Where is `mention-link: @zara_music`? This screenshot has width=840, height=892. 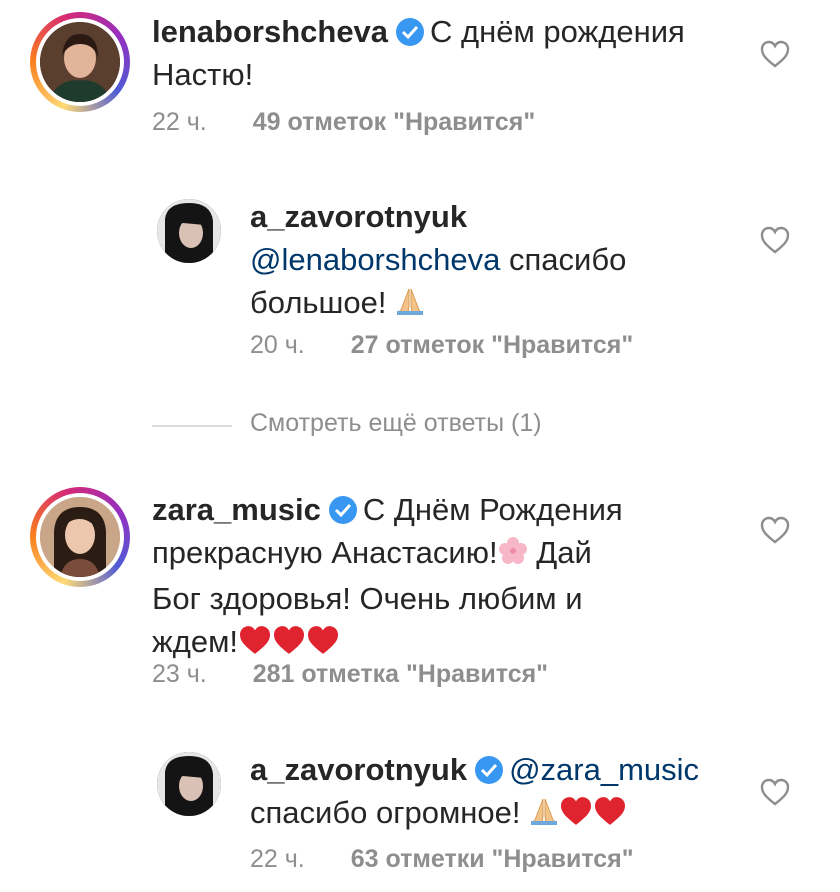 mention-link: @zara_music is located at coordinates (604, 769).